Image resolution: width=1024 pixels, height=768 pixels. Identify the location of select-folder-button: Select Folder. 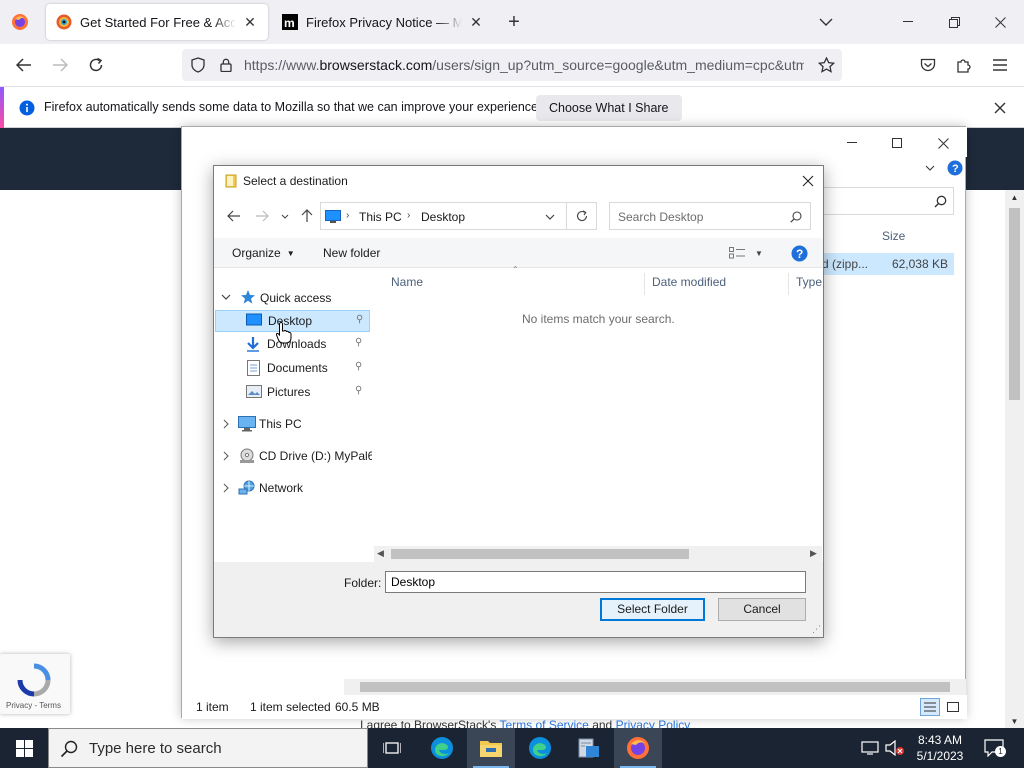
(652, 609).